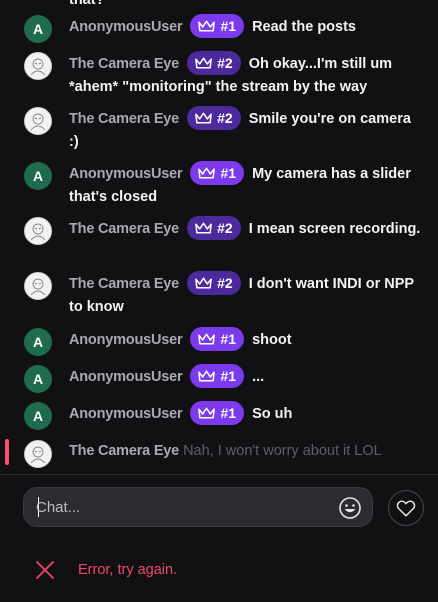  What do you see at coordinates (128, 570) in the screenshot?
I see `error-text: Error, try again.` at bounding box center [128, 570].